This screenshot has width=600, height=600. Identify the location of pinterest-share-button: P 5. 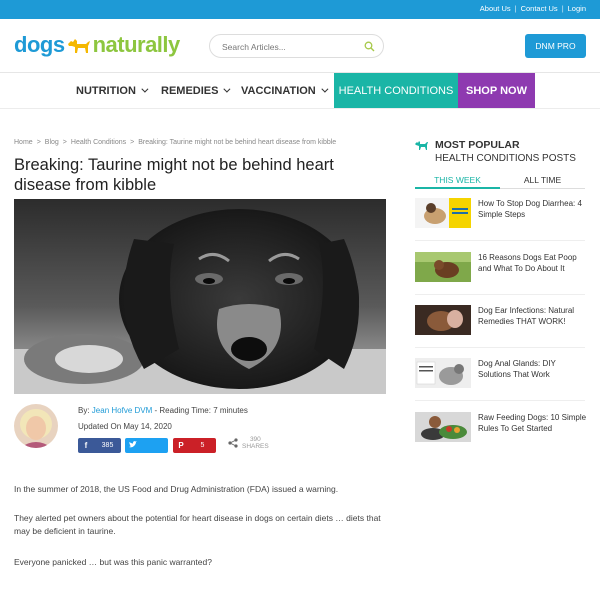
(194, 445).